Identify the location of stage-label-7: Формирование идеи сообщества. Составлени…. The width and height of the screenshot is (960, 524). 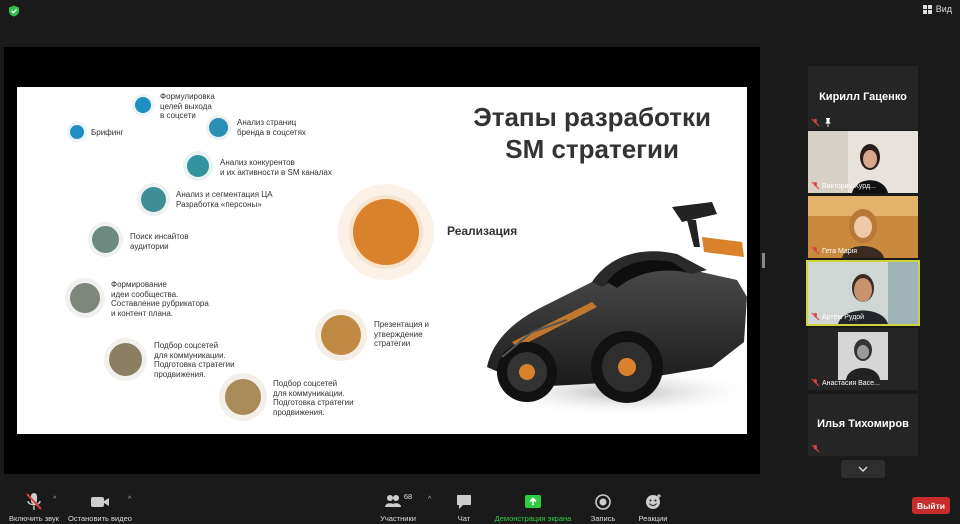
(160, 299).